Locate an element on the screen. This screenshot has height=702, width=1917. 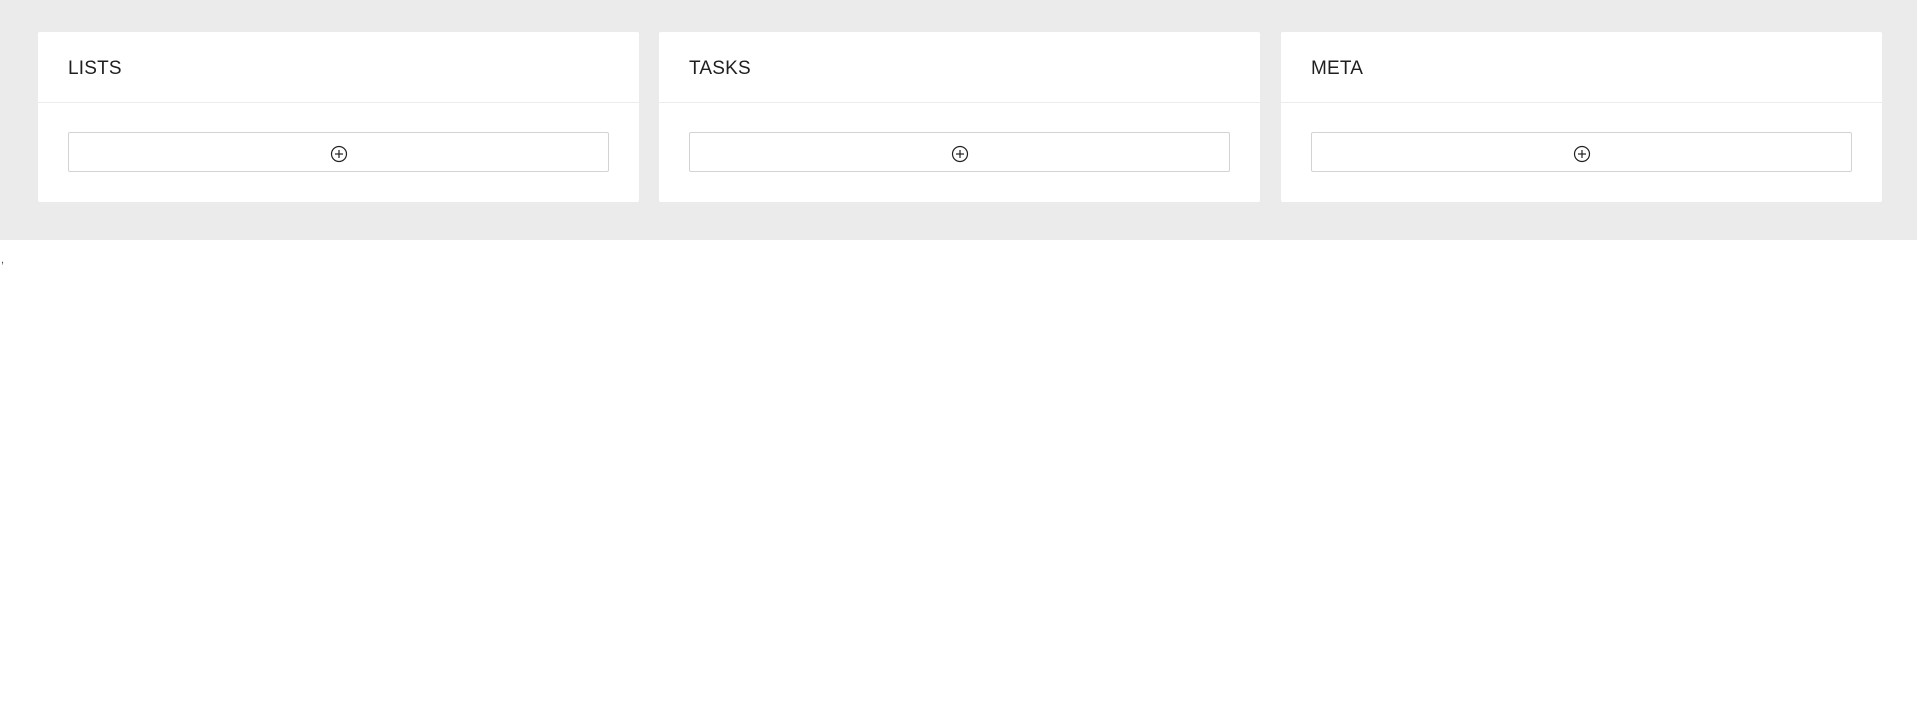
add-task-button is located at coordinates (959, 152).